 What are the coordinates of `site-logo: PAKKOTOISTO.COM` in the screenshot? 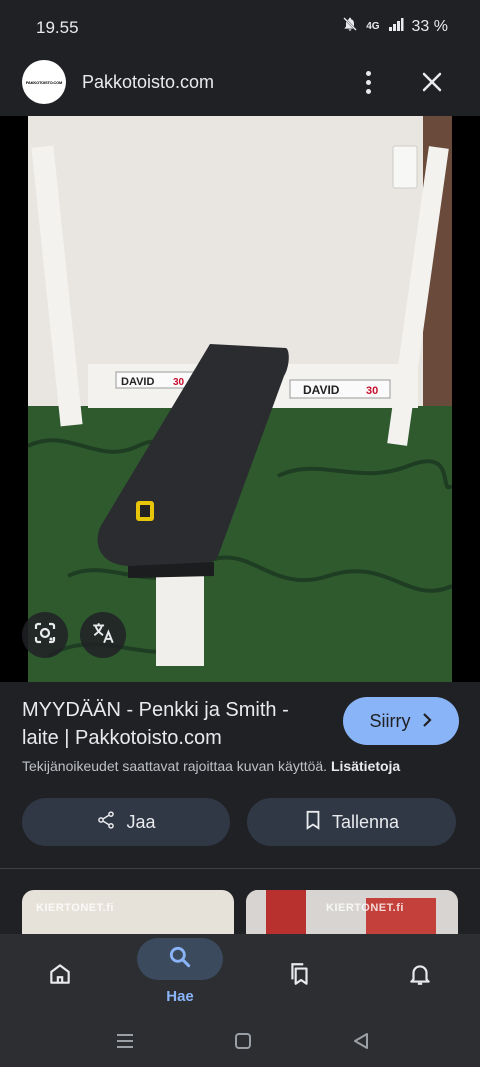 It's located at (44, 82).